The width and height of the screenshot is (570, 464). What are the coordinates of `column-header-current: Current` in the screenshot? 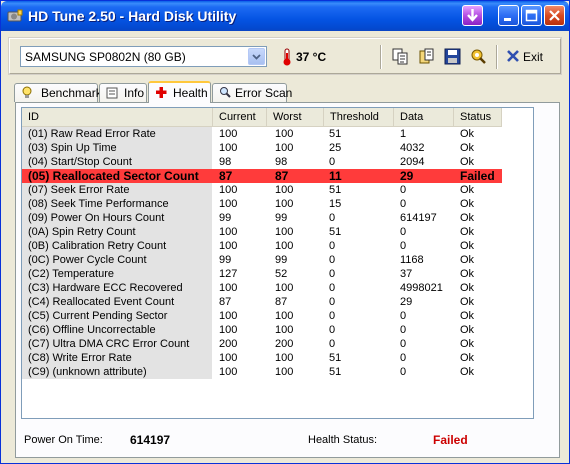 It's located at (240, 117).